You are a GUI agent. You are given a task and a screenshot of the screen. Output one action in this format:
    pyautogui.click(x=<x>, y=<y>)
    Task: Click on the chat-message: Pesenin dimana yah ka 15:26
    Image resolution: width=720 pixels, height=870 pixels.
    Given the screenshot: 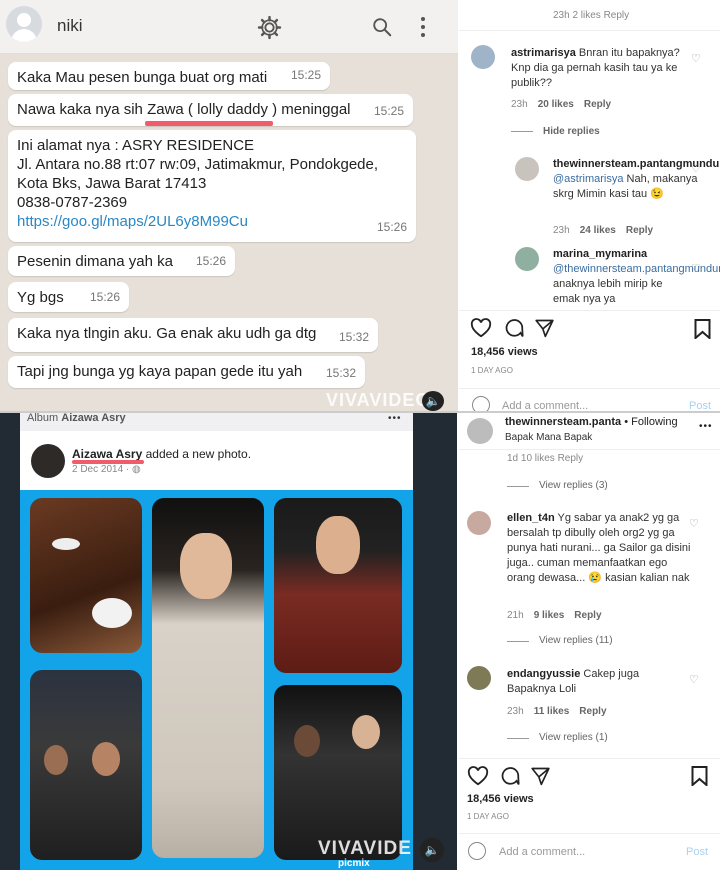 What is the action you would take?
    pyautogui.click(x=121, y=261)
    